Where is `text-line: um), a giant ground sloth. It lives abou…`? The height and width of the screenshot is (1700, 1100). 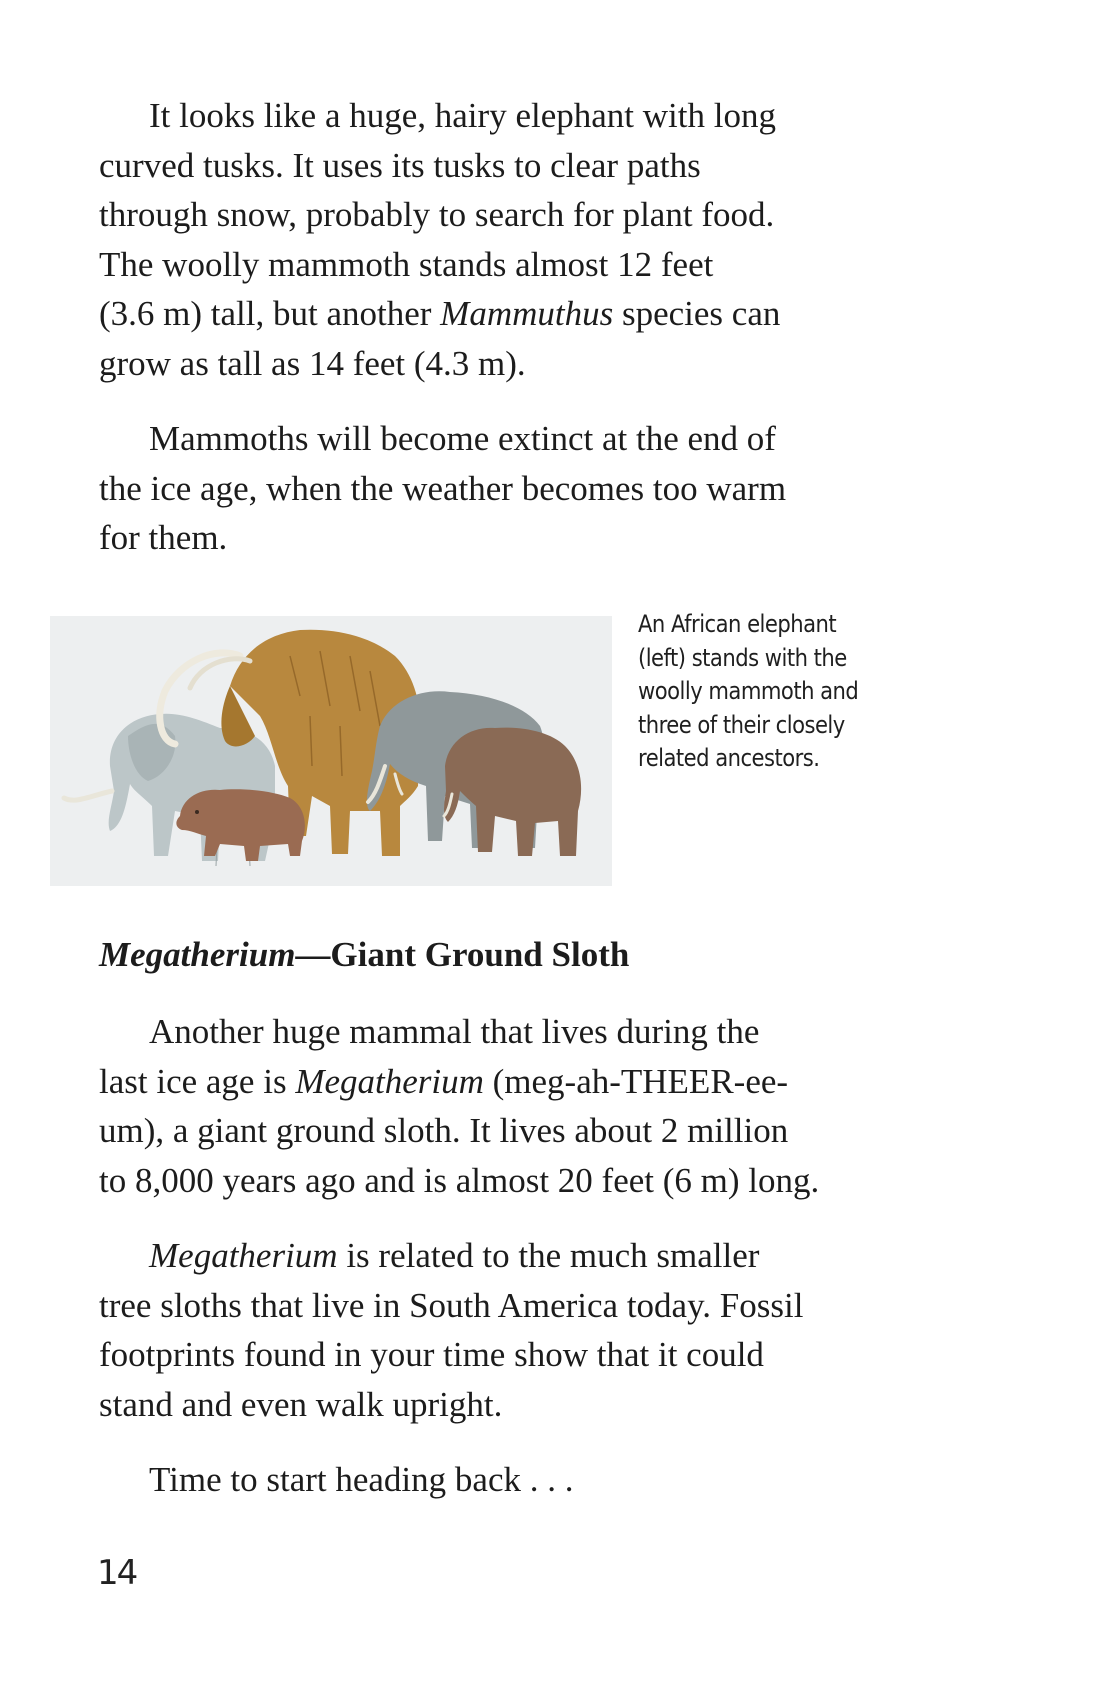 text-line: um), a giant ground sloth. It lives abou… is located at coordinates (444, 1130).